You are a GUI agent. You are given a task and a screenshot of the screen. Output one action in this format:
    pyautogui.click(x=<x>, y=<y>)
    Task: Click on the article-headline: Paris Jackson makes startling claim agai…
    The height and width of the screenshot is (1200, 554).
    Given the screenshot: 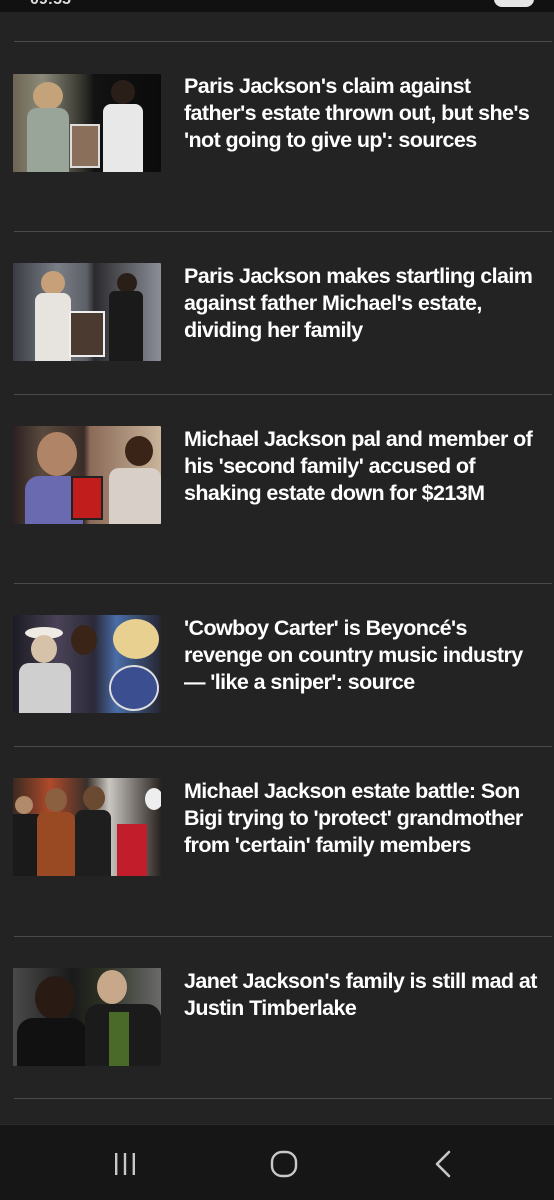 What is the action you would take?
    pyautogui.click(x=365, y=303)
    